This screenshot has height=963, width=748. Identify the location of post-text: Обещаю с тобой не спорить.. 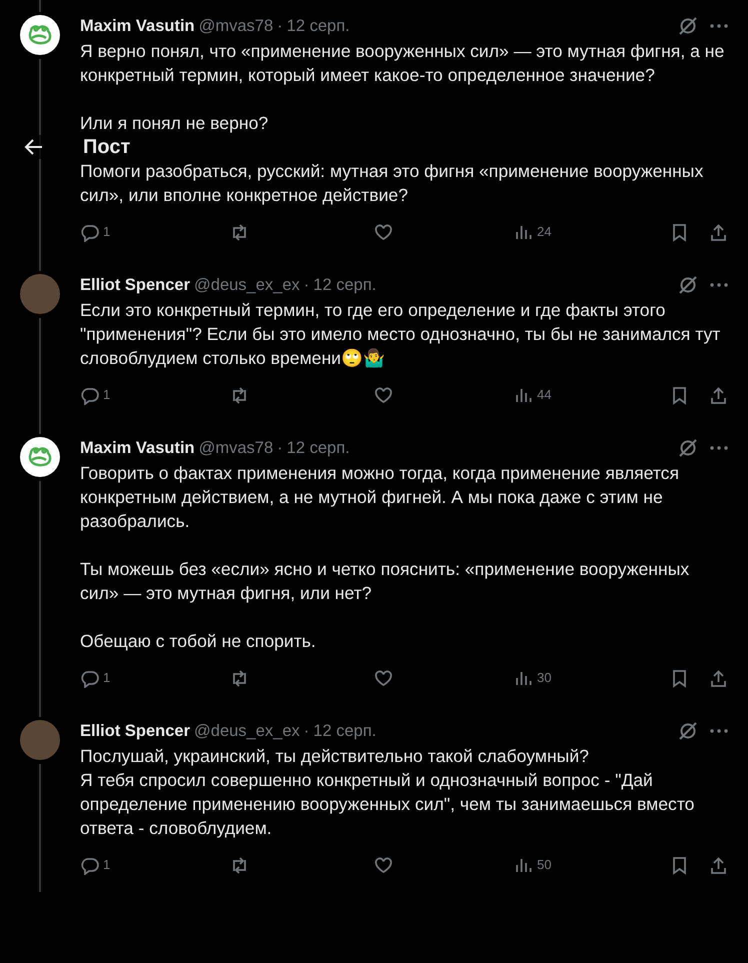
(198, 641).